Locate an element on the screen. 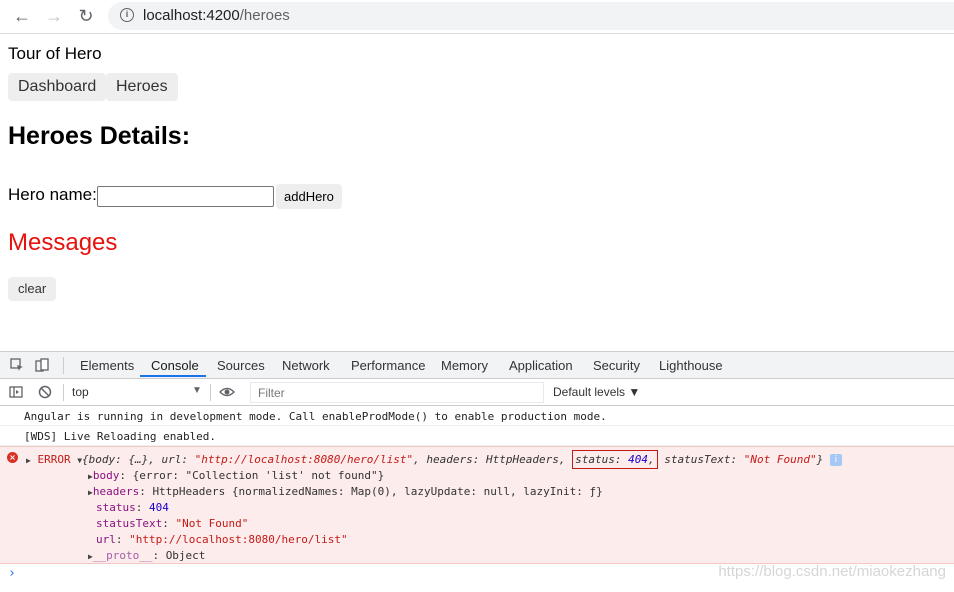 Image resolution: width=954 pixels, height=592 pixels. console-toolbar: top ▼ Filter Default levels ▼ is located at coordinates (477, 392).